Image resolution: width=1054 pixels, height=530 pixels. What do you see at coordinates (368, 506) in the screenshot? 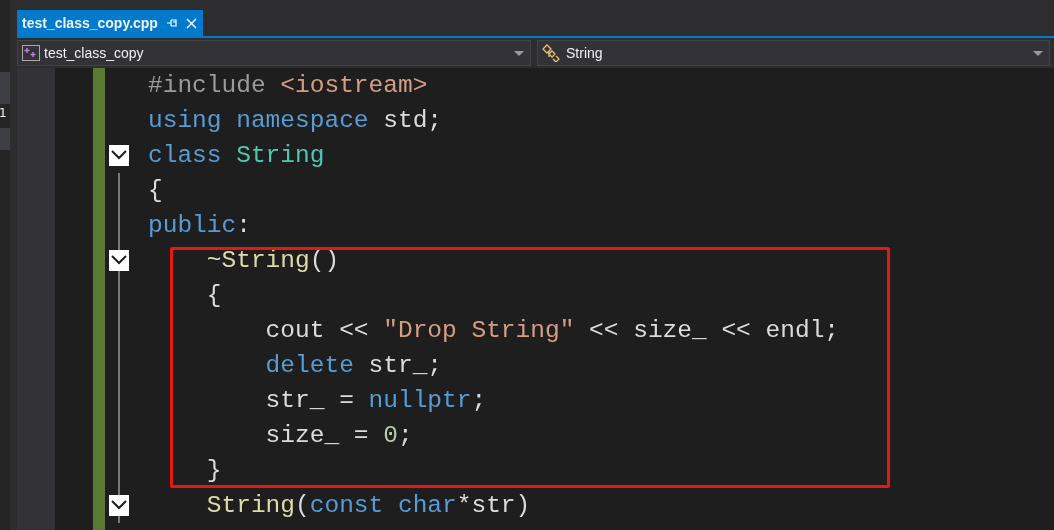
I see `code-line: String(const char*str)` at bounding box center [368, 506].